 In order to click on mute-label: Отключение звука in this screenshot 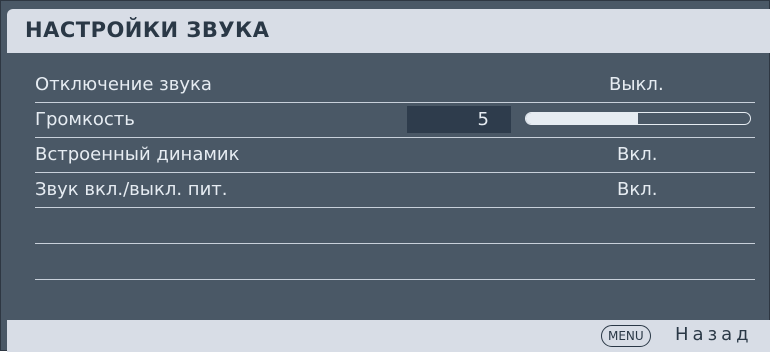, I will do `click(123, 84)`.